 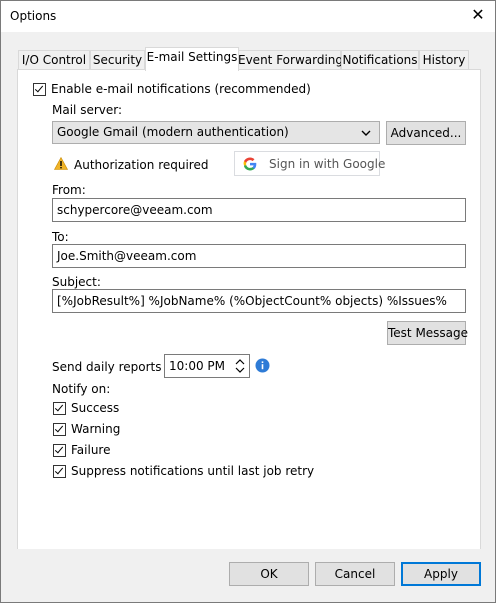 I want to click on dialog-footer: OK Cancel Apply, so click(x=248, y=575).